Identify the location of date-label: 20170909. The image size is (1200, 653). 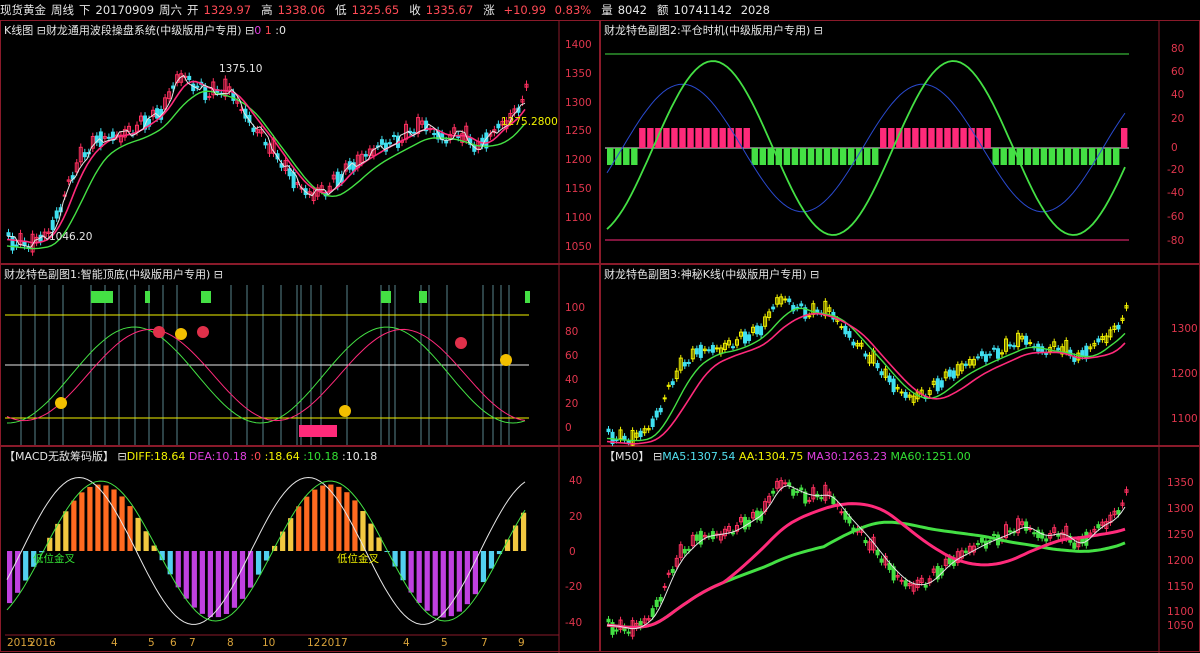
(125, 10).